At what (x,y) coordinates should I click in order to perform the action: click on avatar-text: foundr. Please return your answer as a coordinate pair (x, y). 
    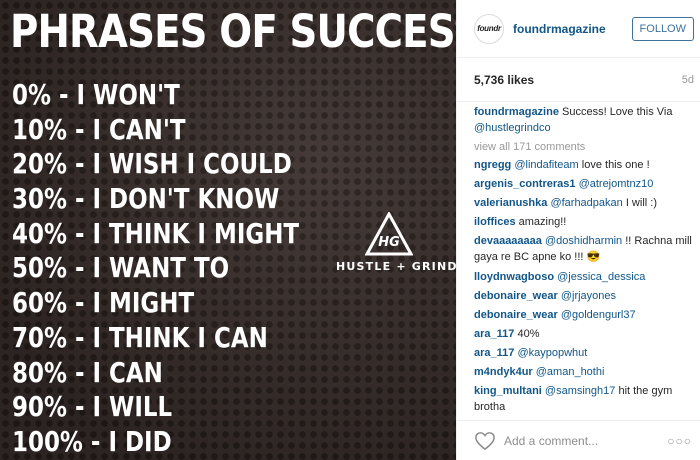
    Looking at the image, I should click on (489, 28).